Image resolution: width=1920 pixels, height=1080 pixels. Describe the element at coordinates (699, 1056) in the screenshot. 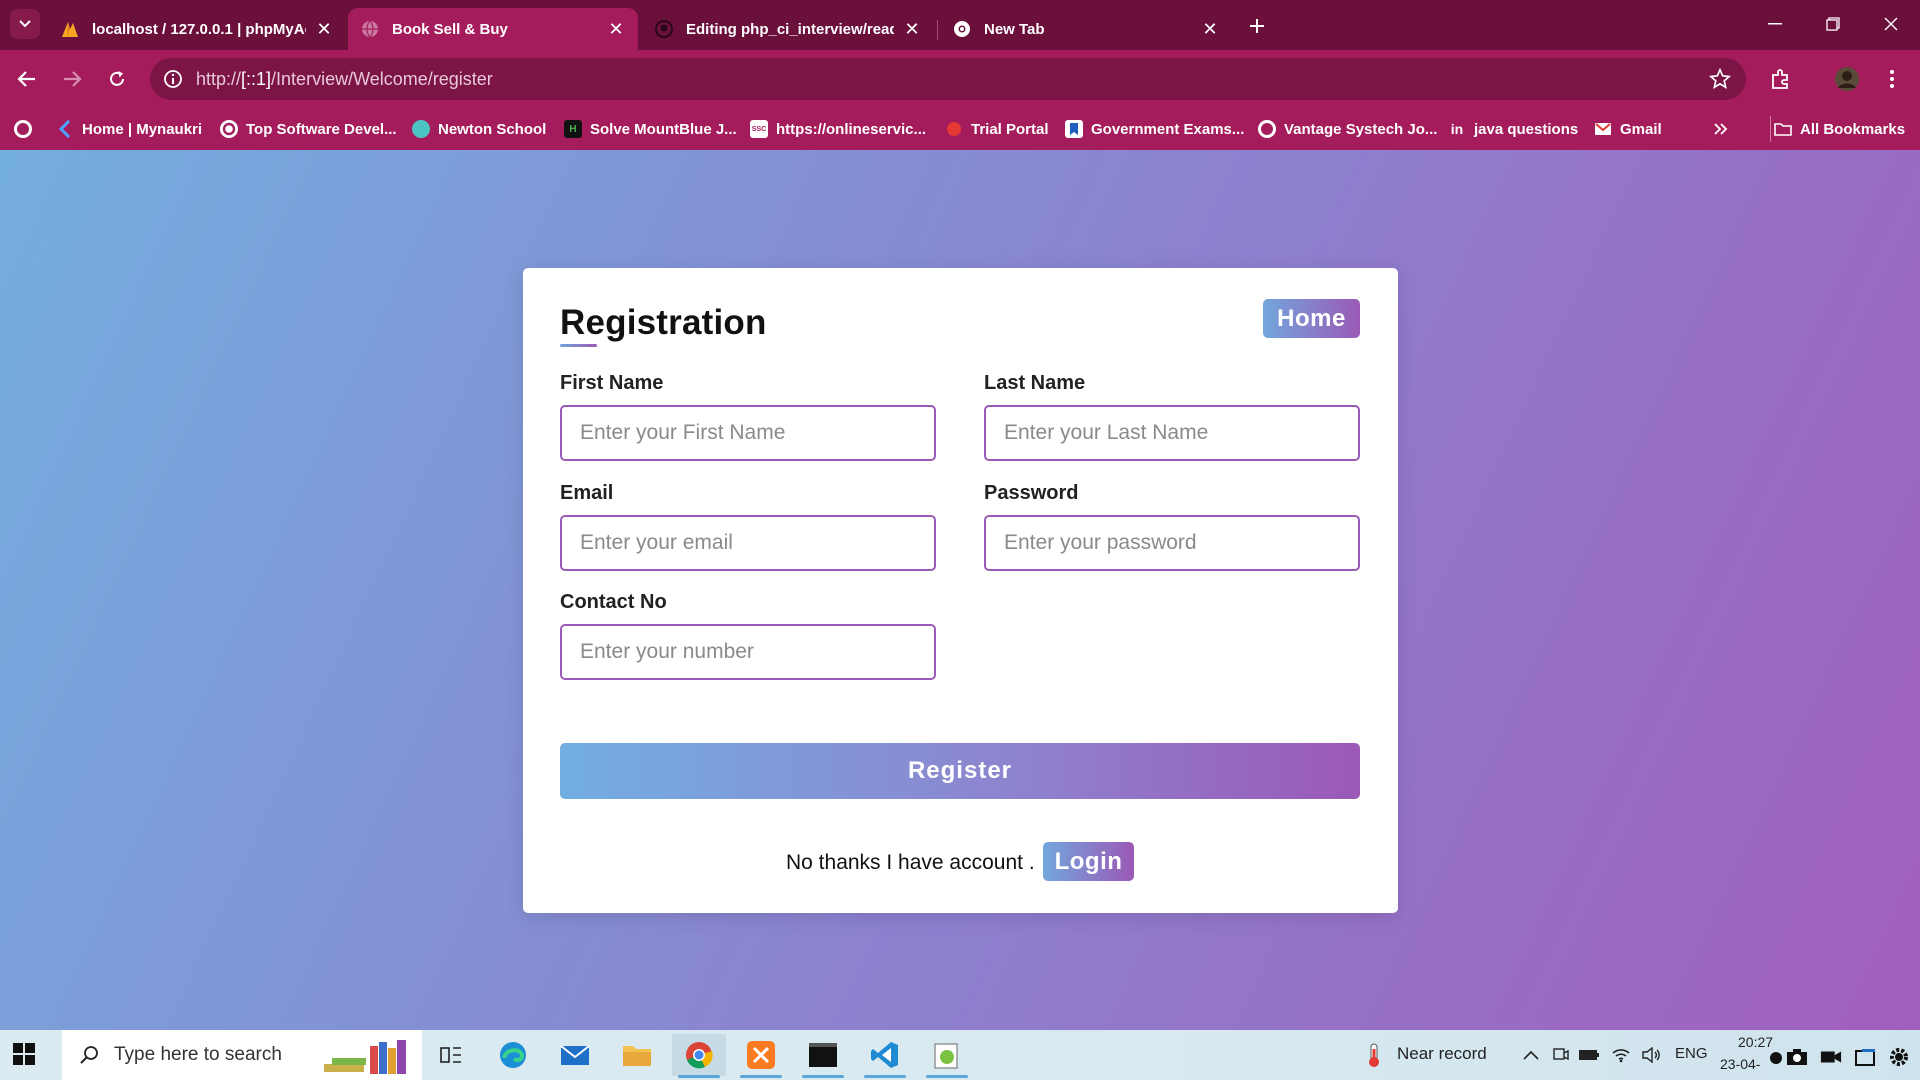

I see `taskbar-chrome` at that location.